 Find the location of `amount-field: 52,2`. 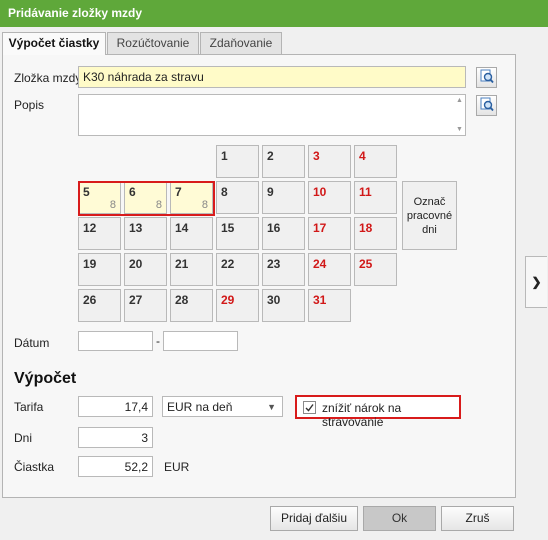

amount-field: 52,2 is located at coordinates (115, 466).